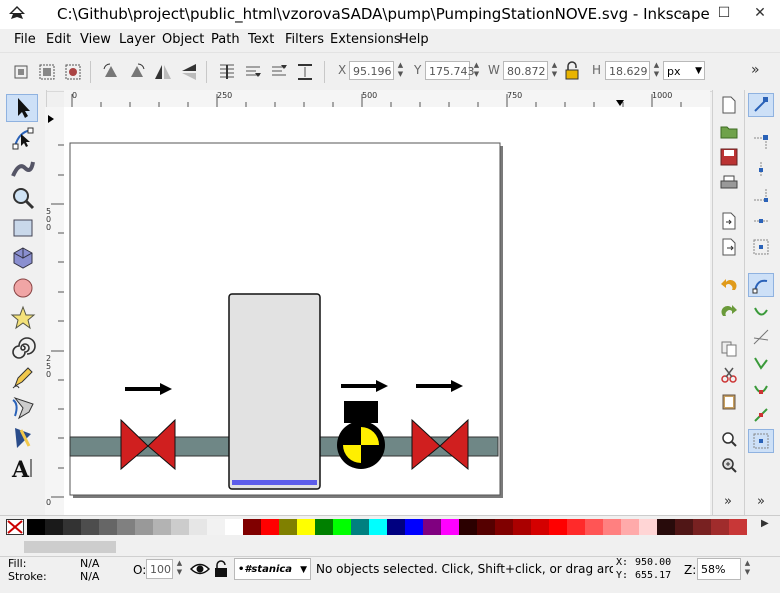  I want to click on tweak-tool-icon, so click(23, 168).